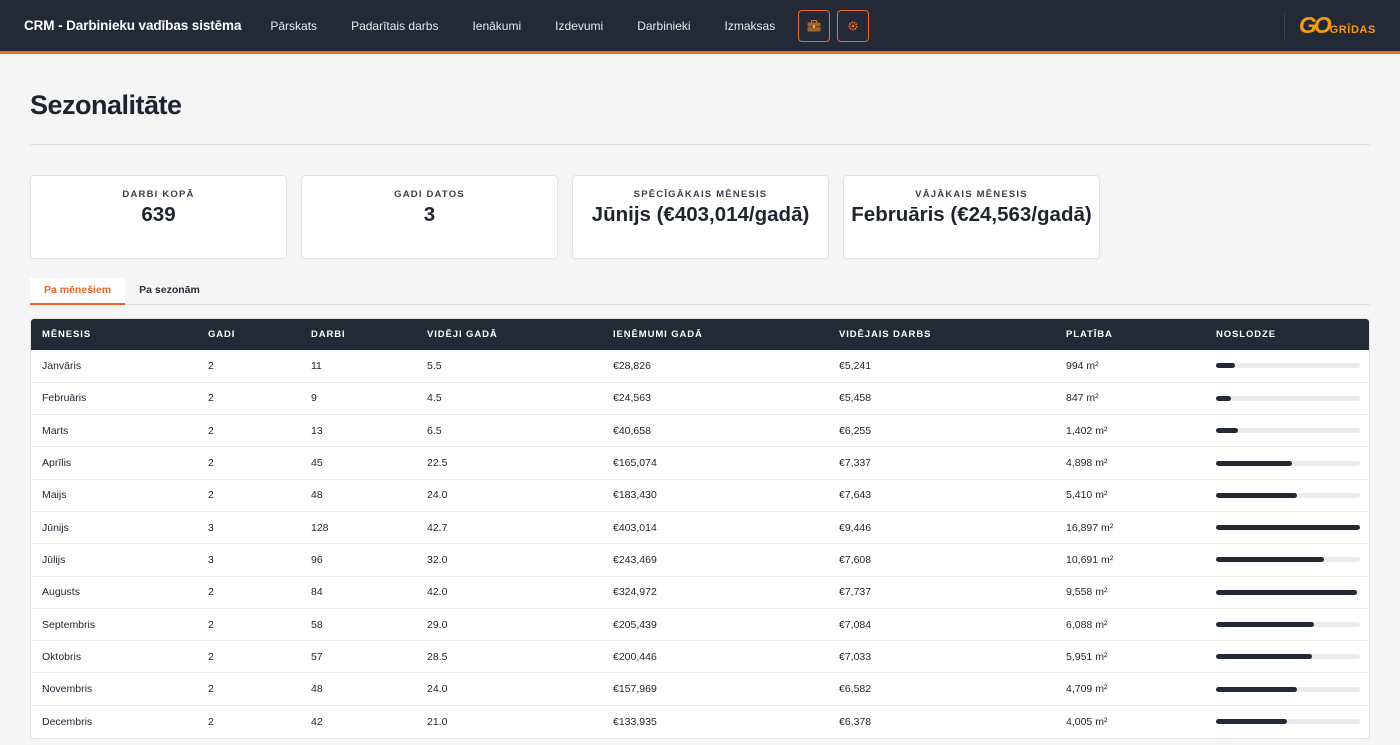  I want to click on table-row: Augusts 2 84 42.0 €324,972 €7,737 9,558 m², so click(700, 592).